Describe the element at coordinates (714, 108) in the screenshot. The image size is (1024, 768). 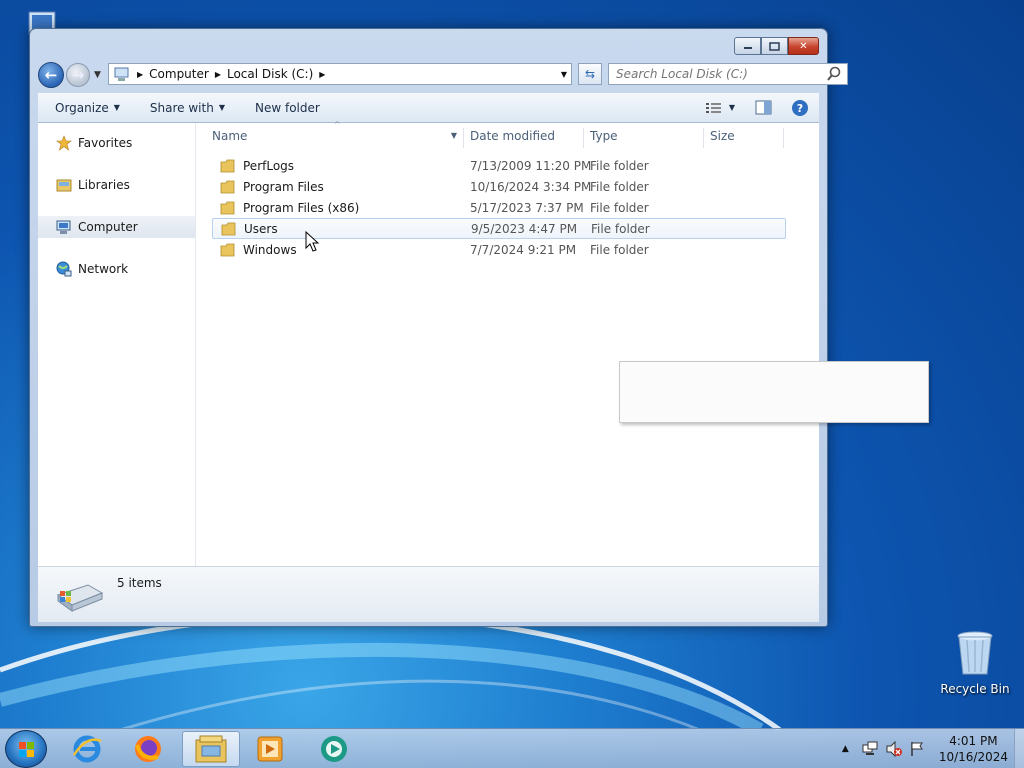
I see `change-view-icon` at that location.